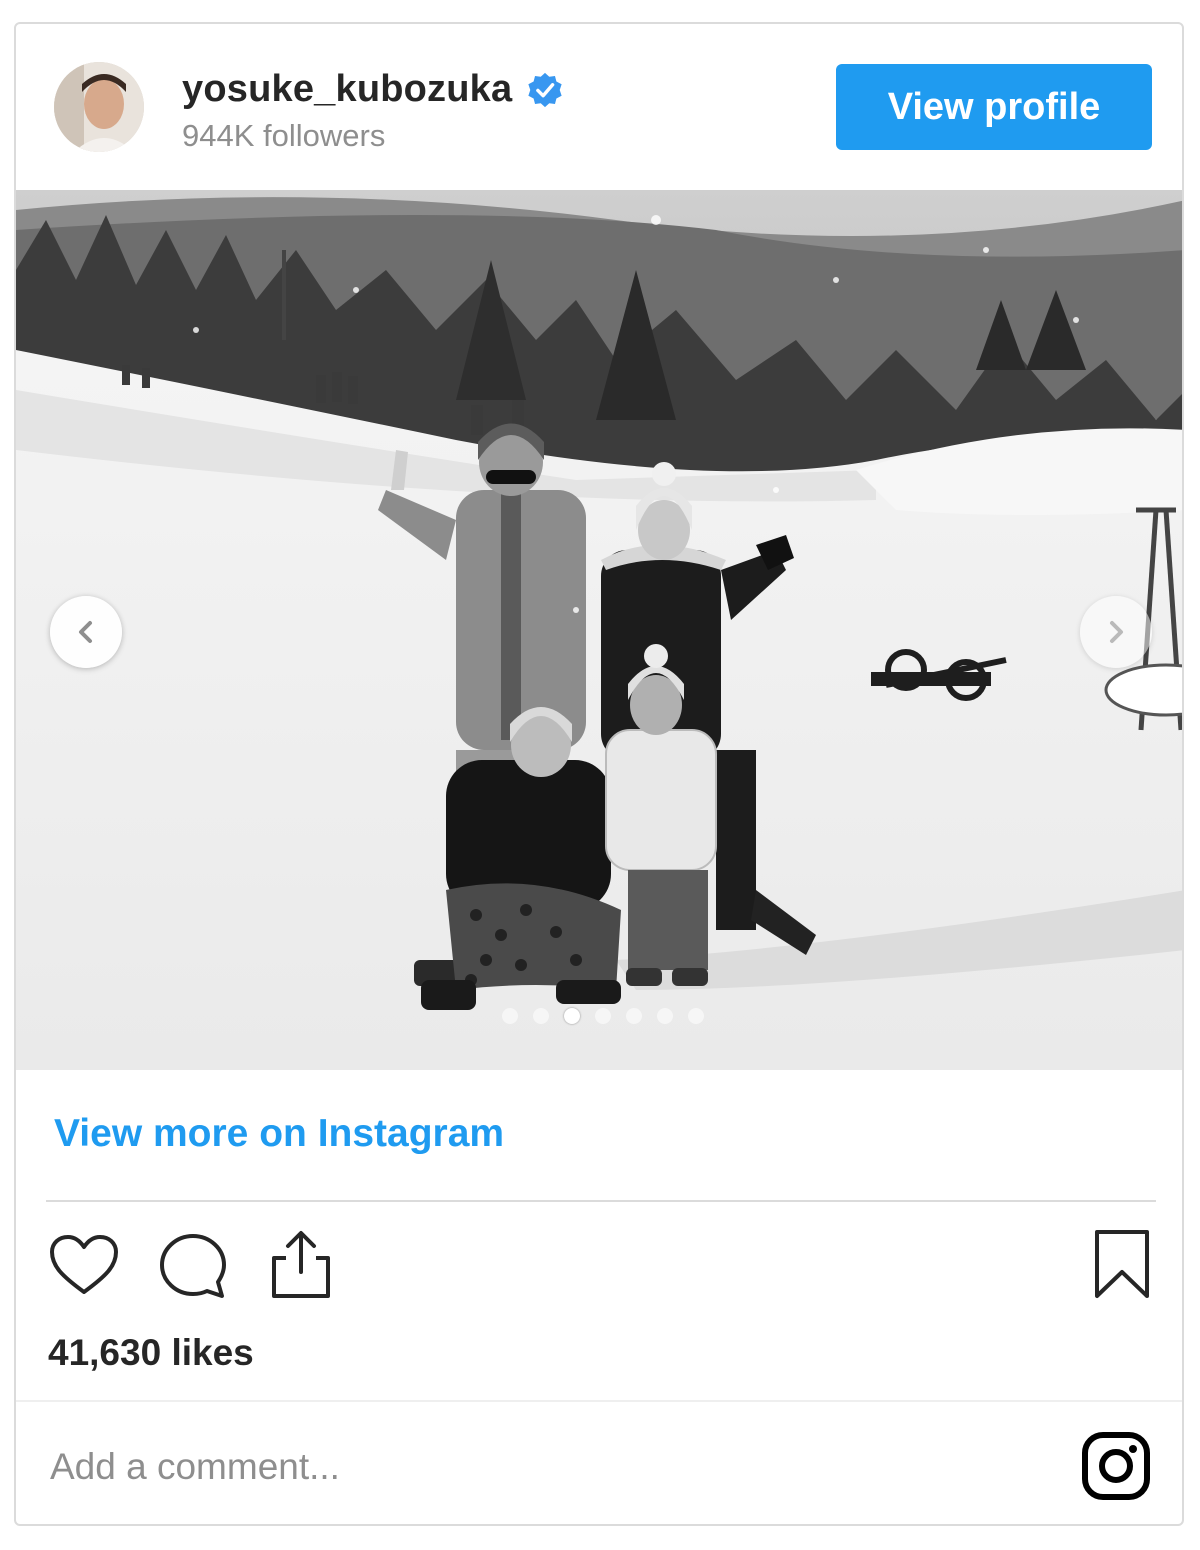  What do you see at coordinates (545, 89) in the screenshot?
I see `verified-badge-icon` at bounding box center [545, 89].